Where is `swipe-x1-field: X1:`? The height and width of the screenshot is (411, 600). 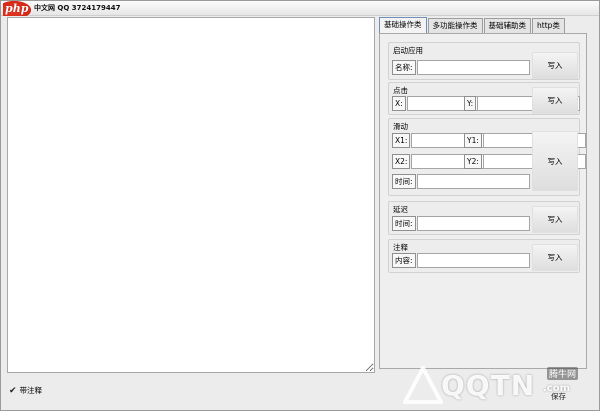
swipe-x1-field: X1: is located at coordinates (453, 140).